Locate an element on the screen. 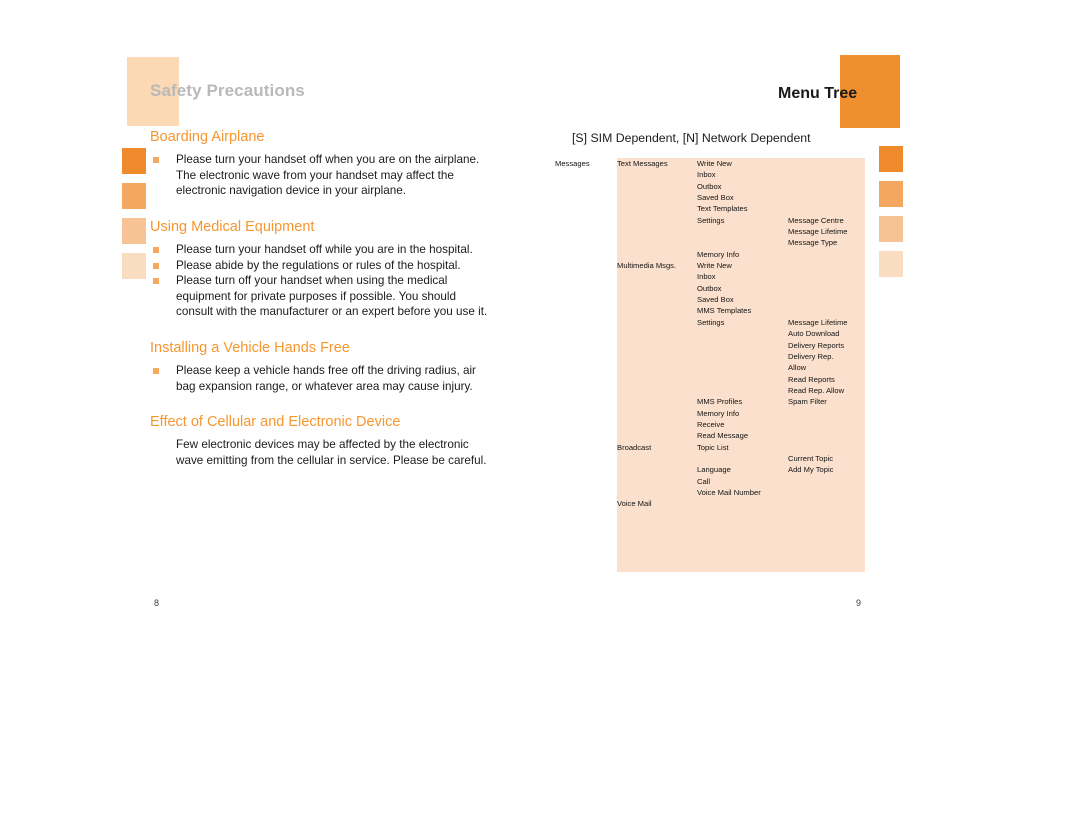 Image resolution: width=1080 pixels, height=834 pixels. menu-tree-cell-c3: MMS Templates is located at coordinates (724, 311).